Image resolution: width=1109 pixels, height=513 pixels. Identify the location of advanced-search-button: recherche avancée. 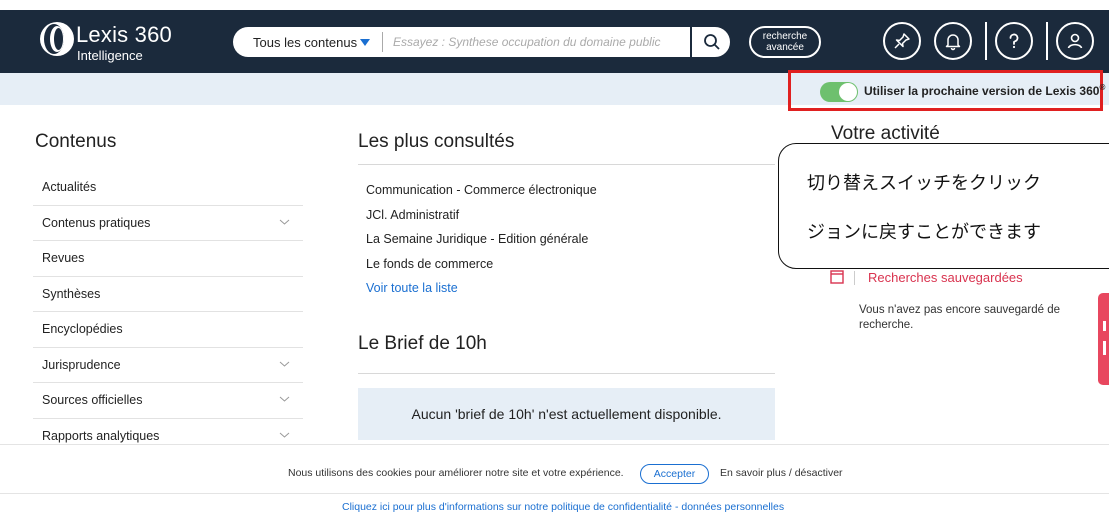
(785, 42).